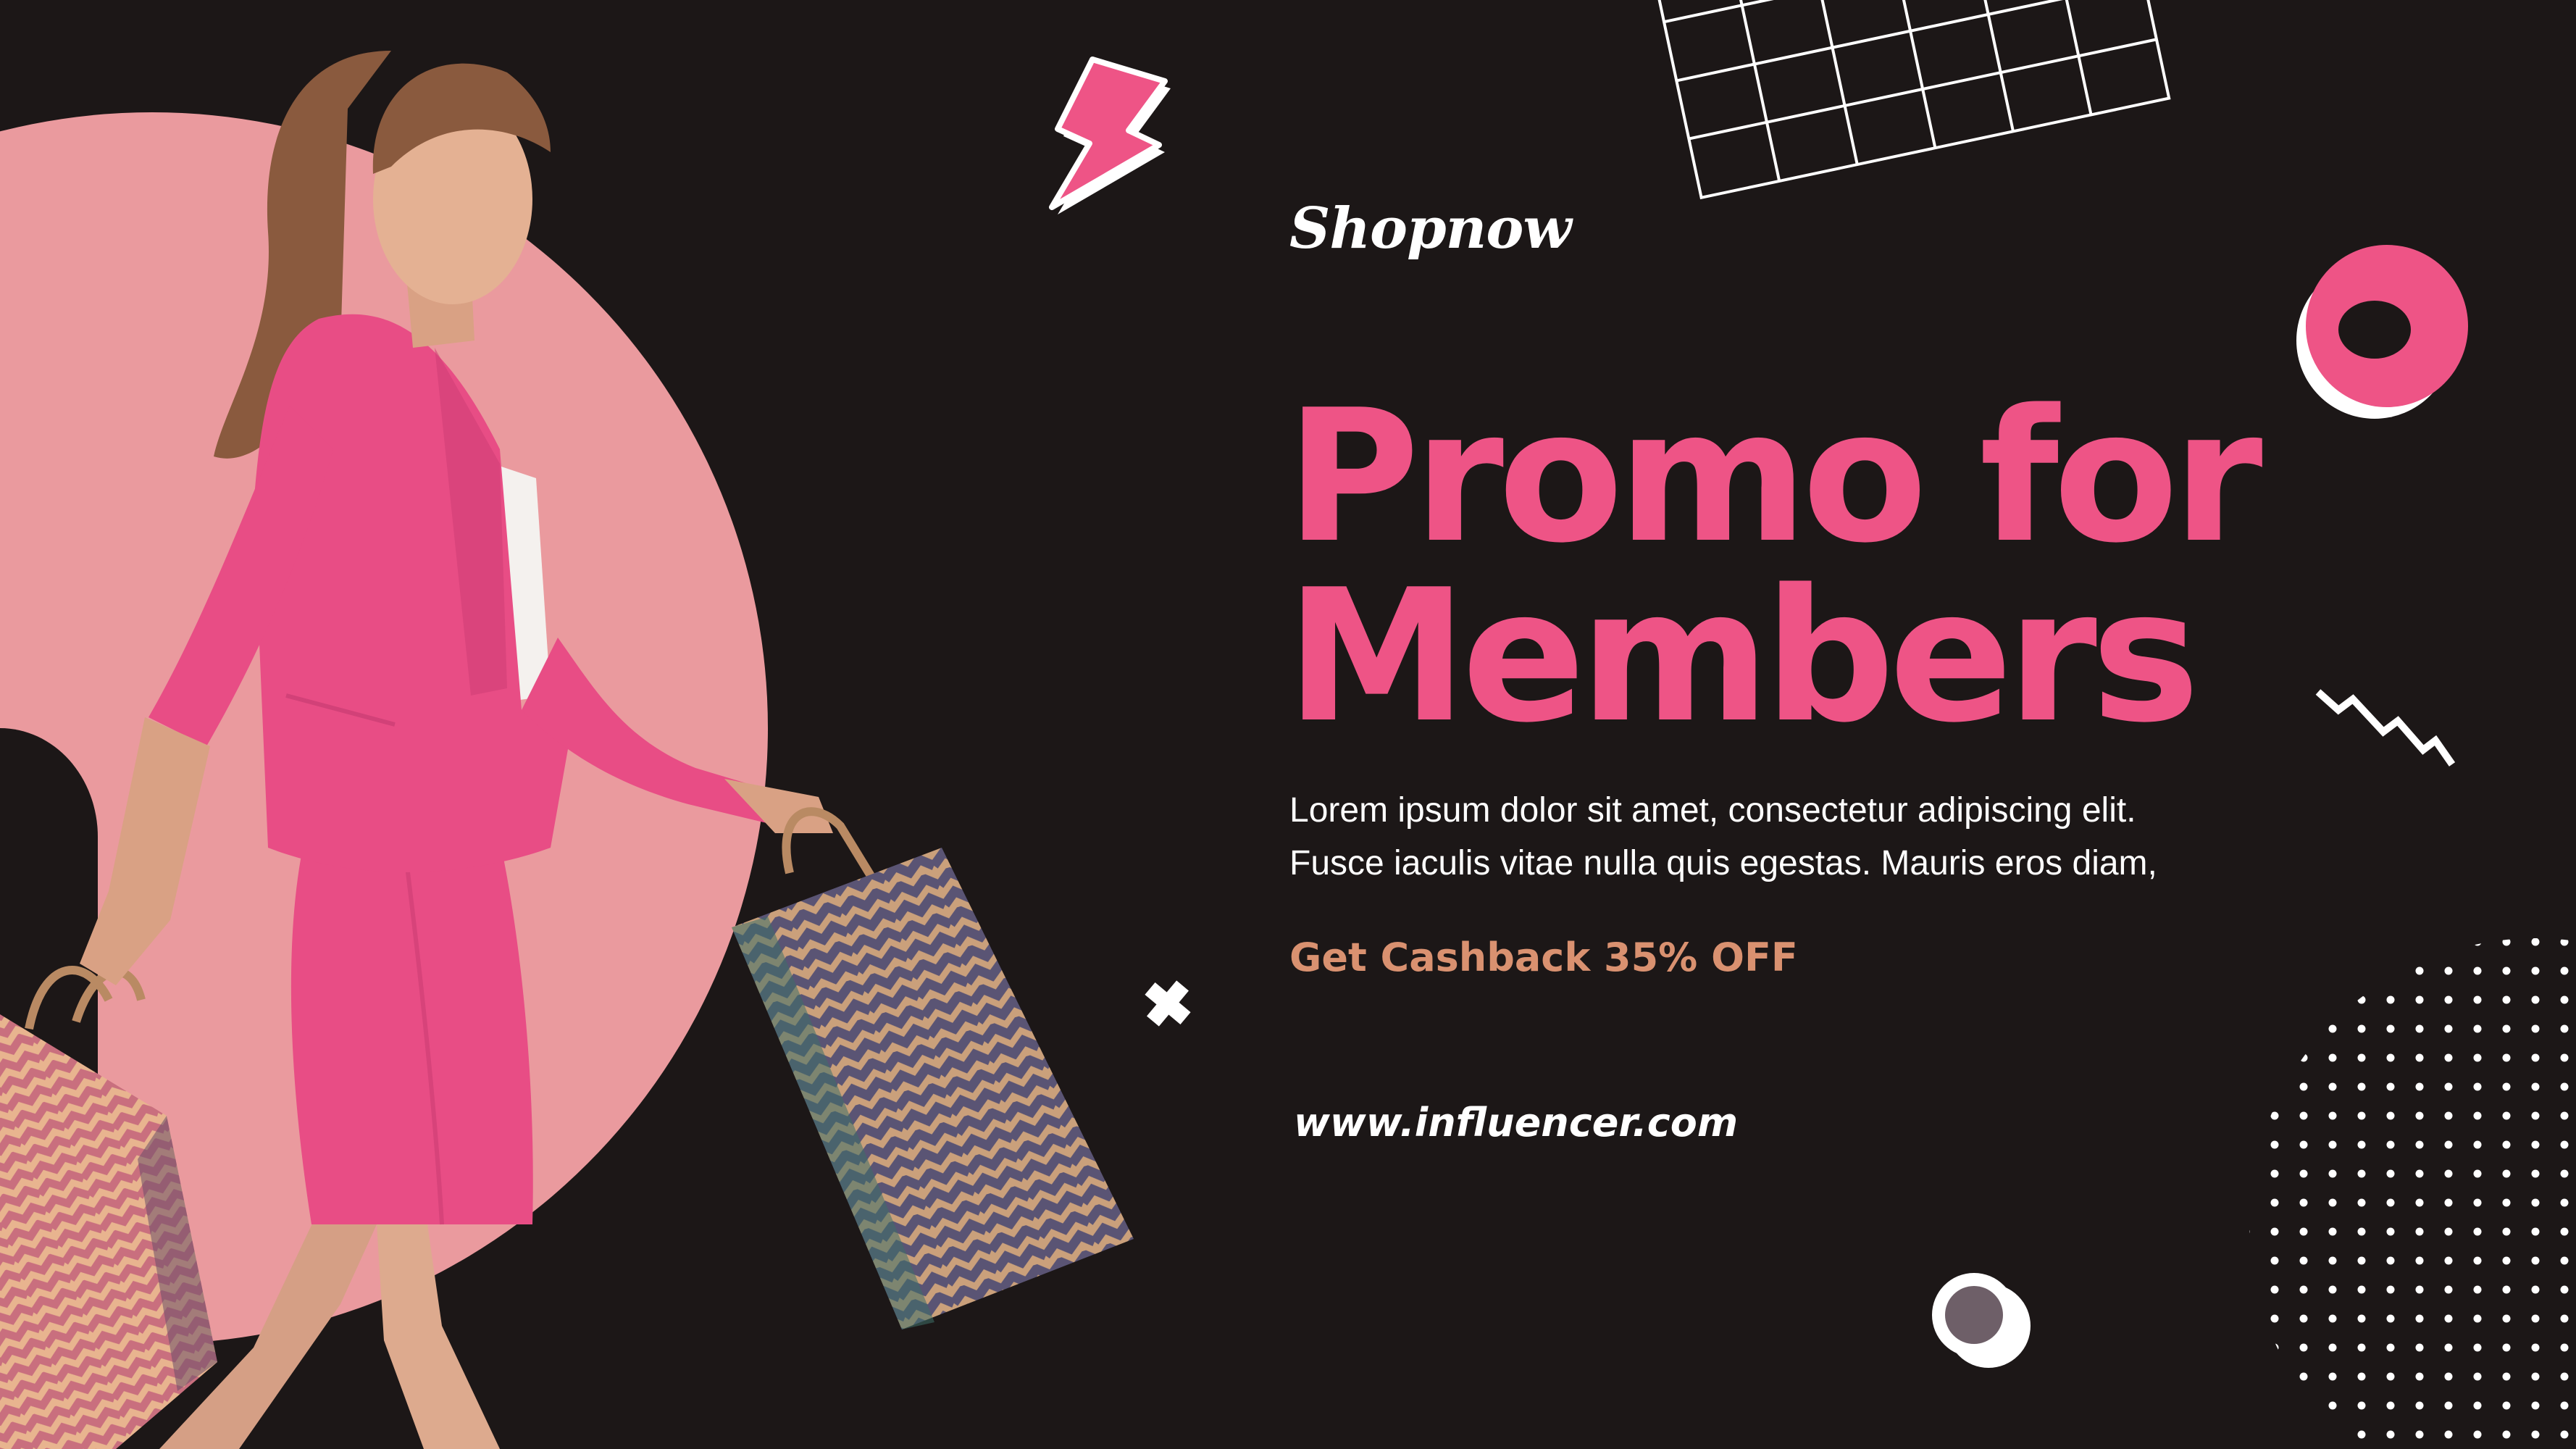  Describe the element at coordinates (1430, 229) in the screenshot. I see `brand-logo: Shopnow` at that location.